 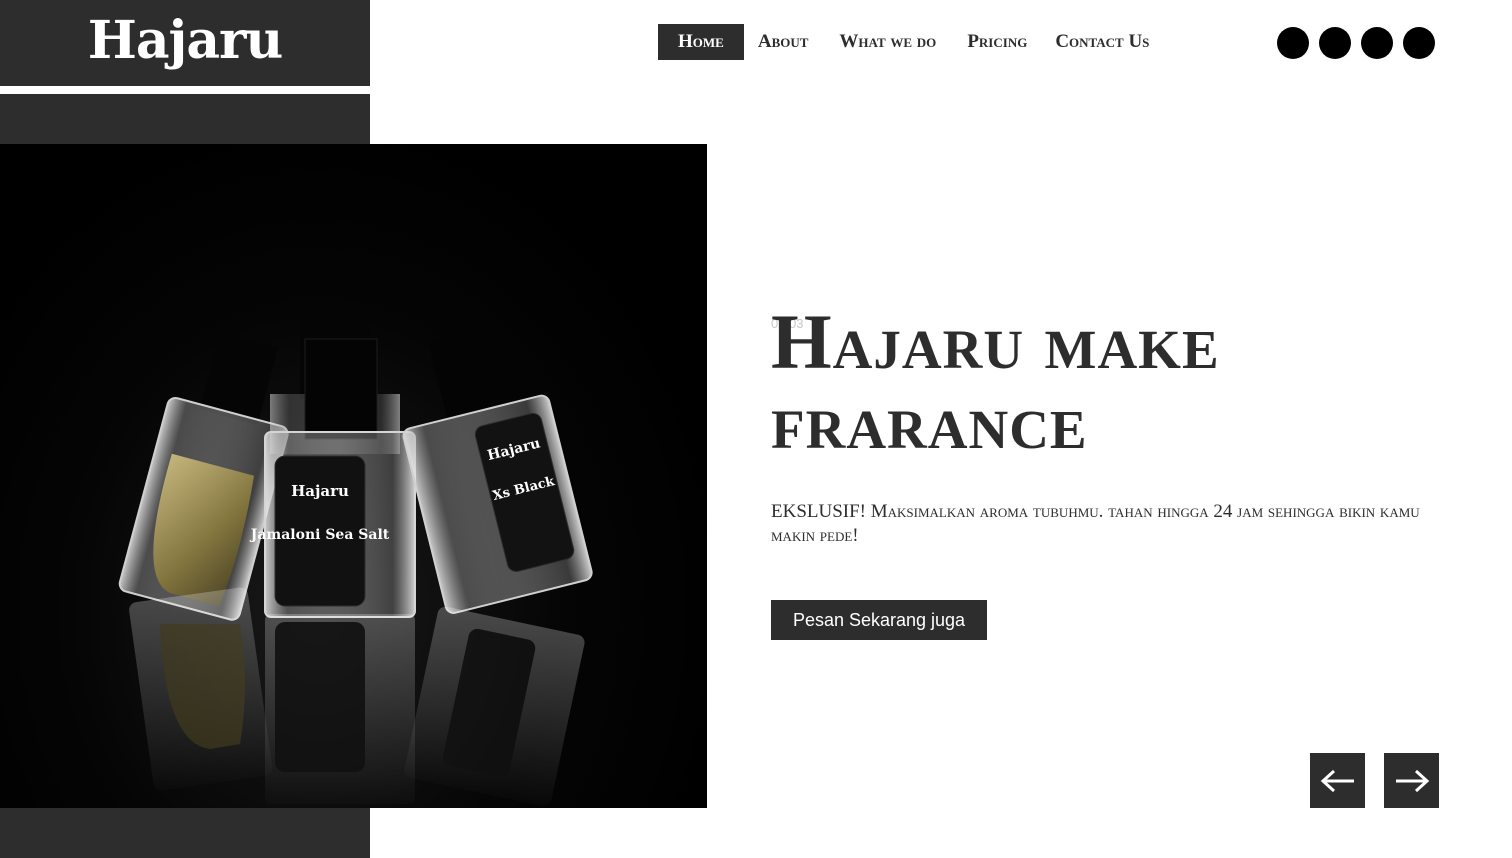 What do you see at coordinates (1356, 43) in the screenshot?
I see `social-links` at bounding box center [1356, 43].